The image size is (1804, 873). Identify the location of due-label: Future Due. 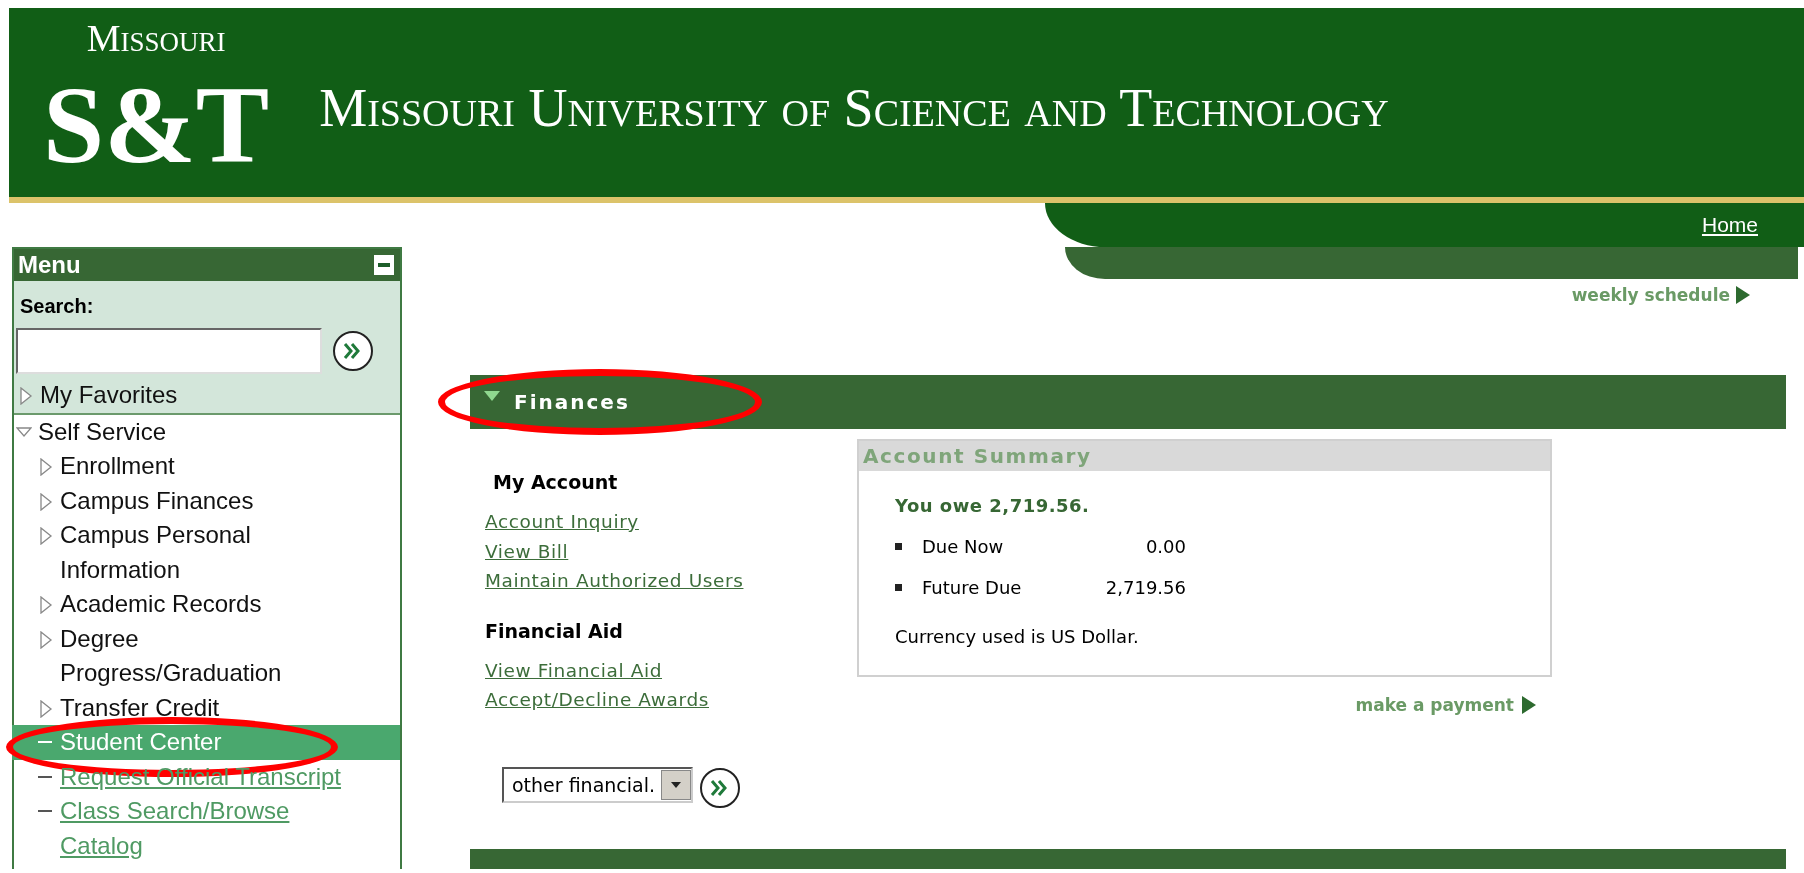
(972, 587).